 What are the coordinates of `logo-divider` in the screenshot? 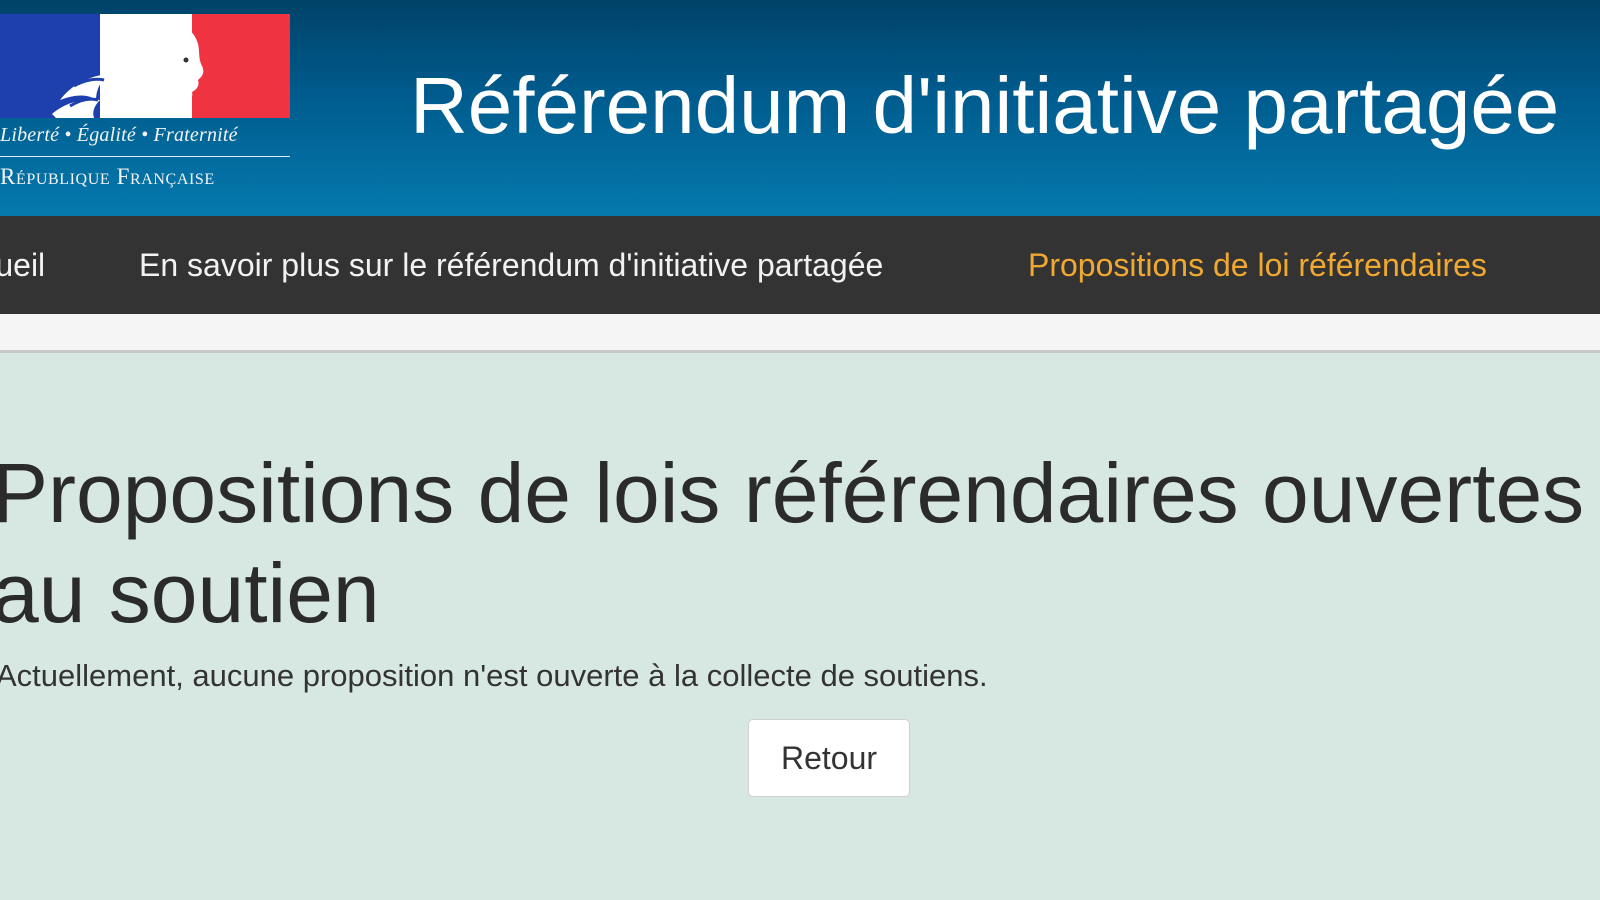 It's located at (145, 156).